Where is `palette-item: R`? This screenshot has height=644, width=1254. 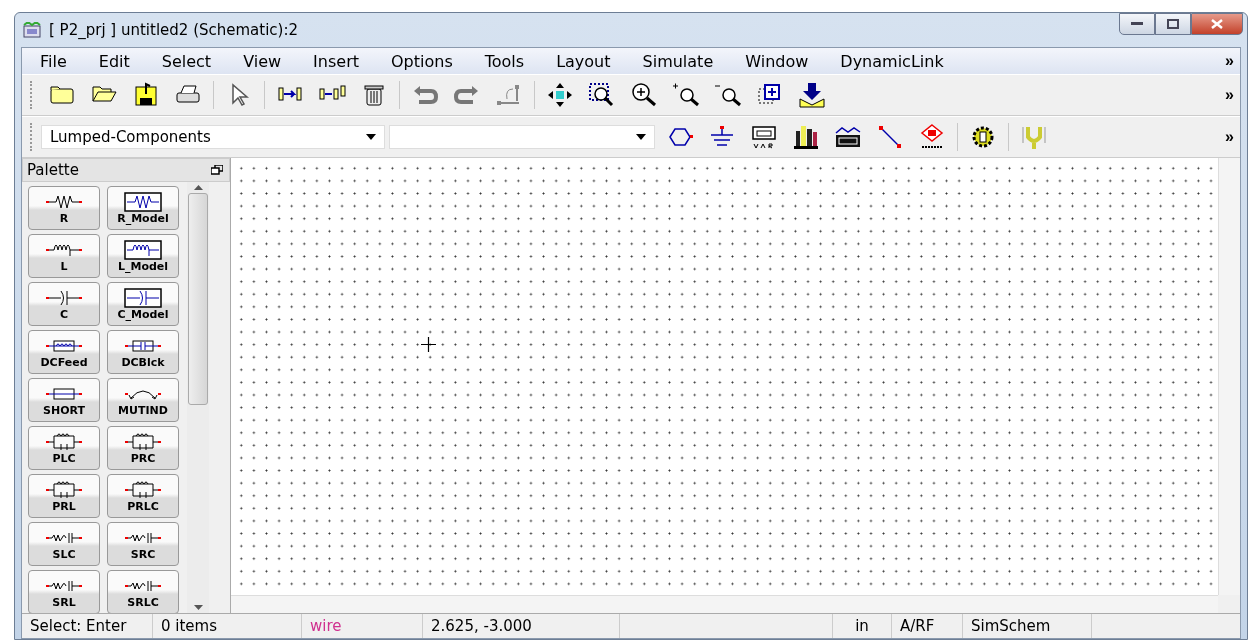
palette-item: R is located at coordinates (64, 208).